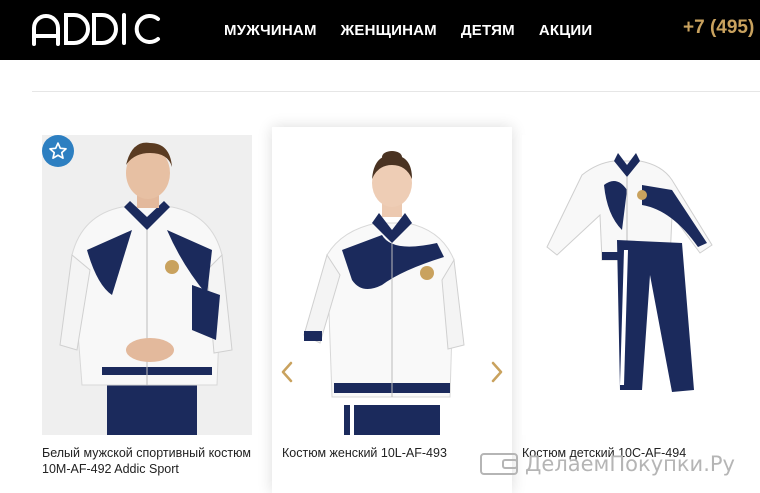  Describe the element at coordinates (630, 464) in the screenshot. I see `watermark-text: ДелаемПокупки.Ру` at that location.